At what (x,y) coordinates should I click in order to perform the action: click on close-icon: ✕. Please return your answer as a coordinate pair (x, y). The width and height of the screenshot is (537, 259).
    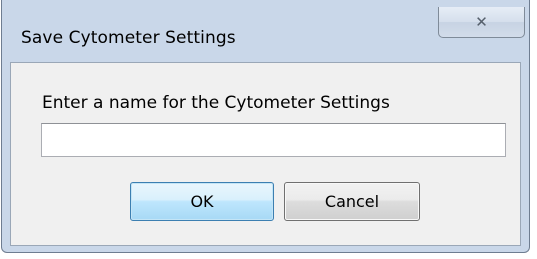
    Looking at the image, I should click on (481, 21).